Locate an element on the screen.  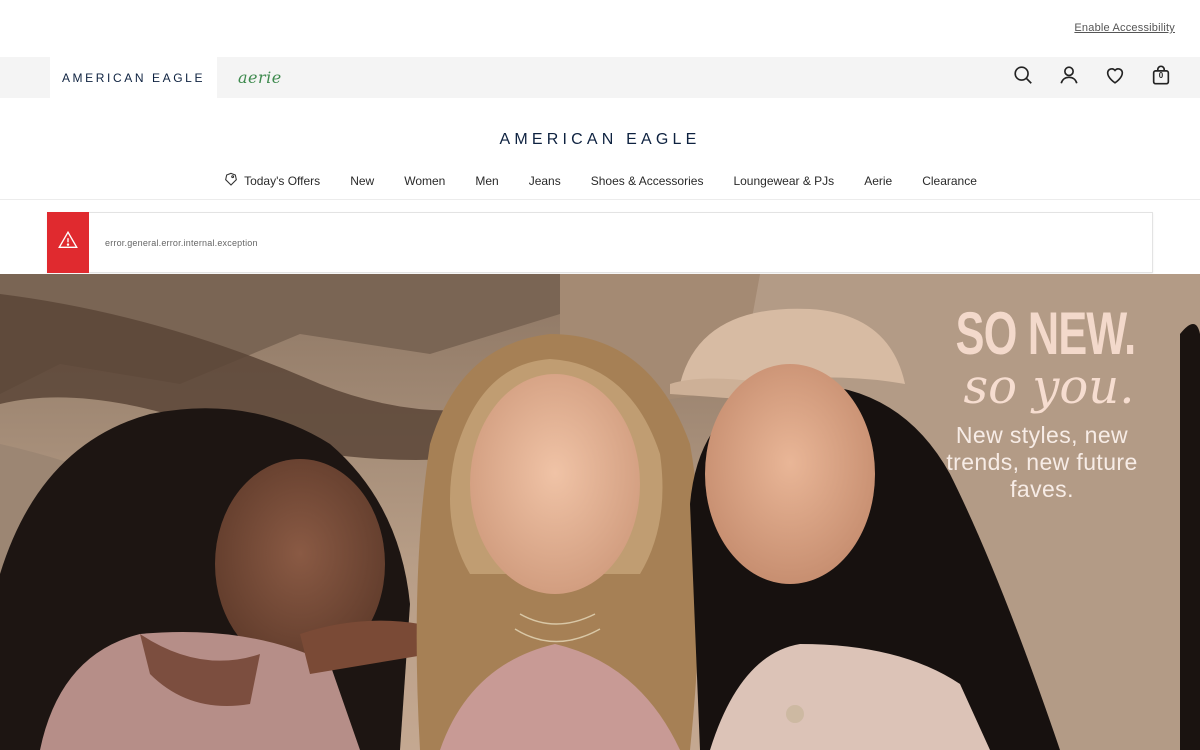
brand-bar: AMERICAN EAGLE aerie 0 is located at coordinates (600, 77).